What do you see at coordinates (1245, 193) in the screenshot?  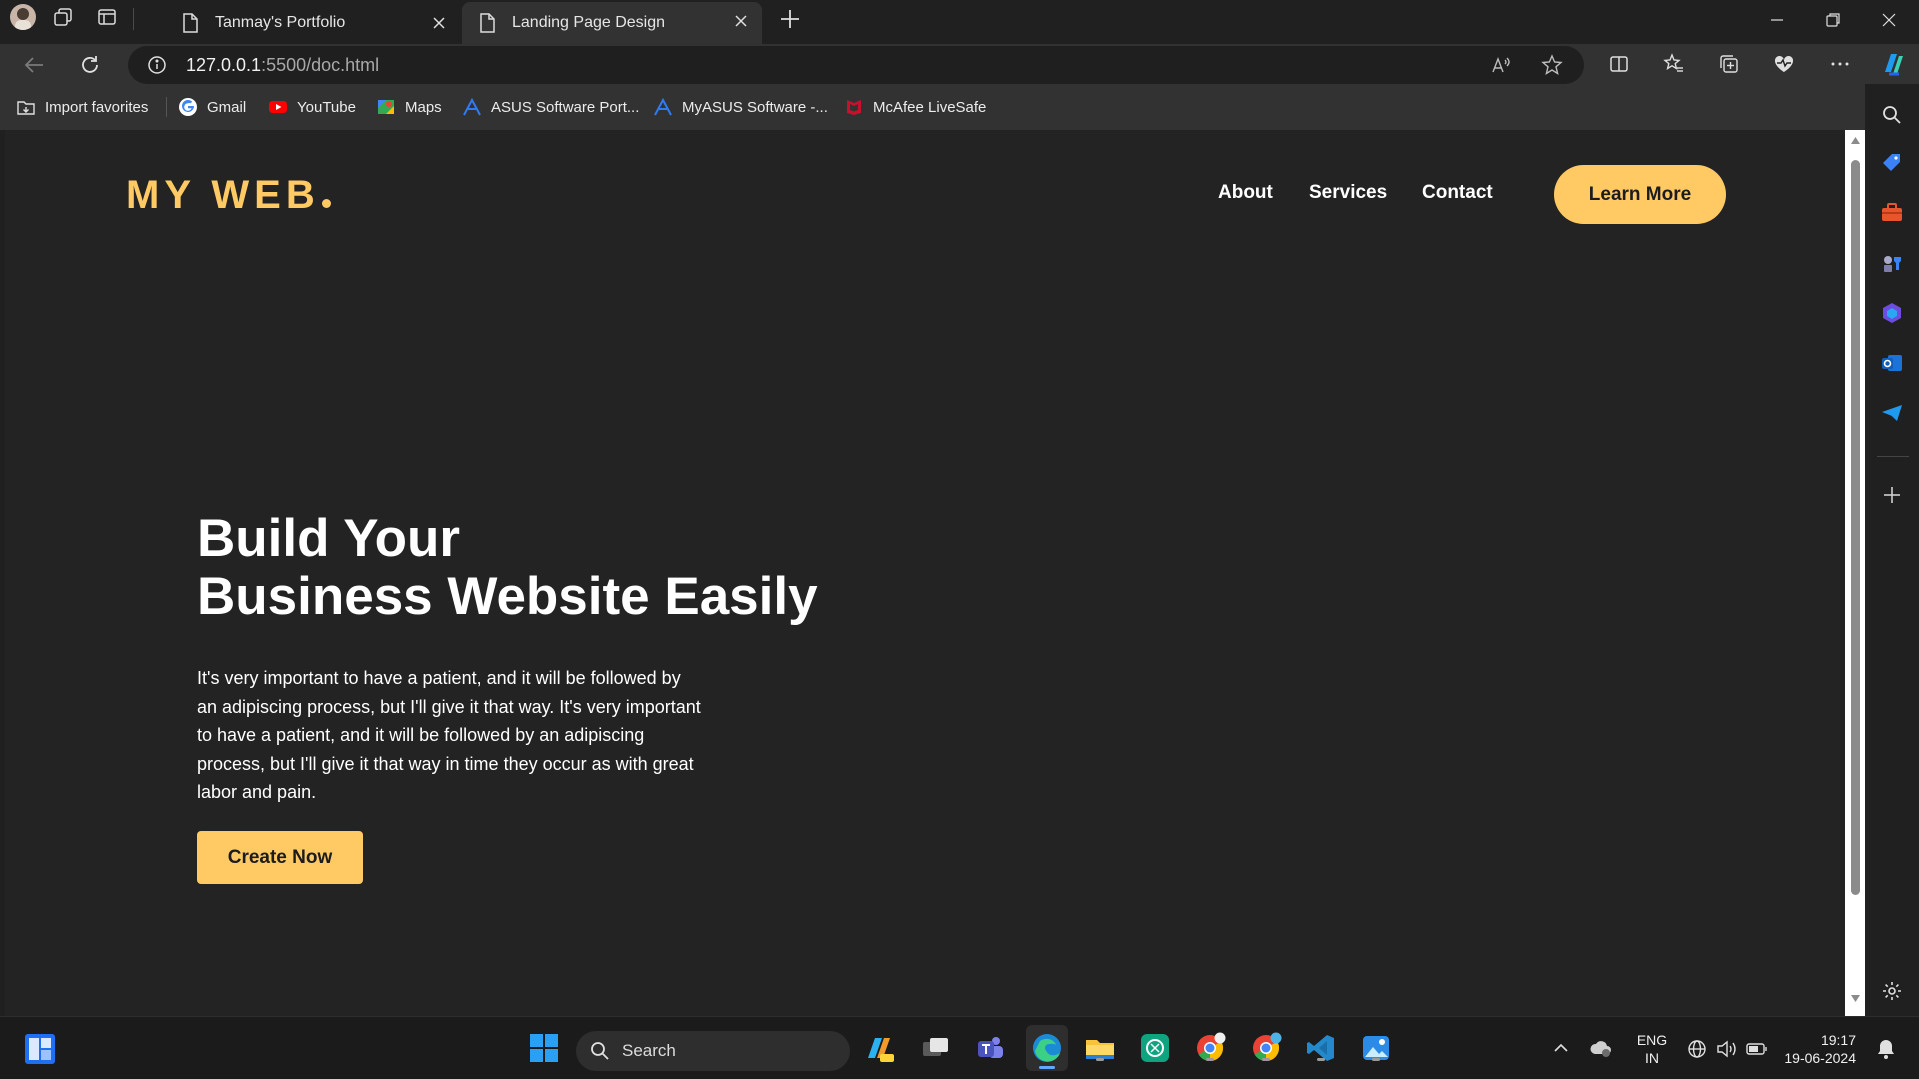 I see `nav-link-about: About` at bounding box center [1245, 193].